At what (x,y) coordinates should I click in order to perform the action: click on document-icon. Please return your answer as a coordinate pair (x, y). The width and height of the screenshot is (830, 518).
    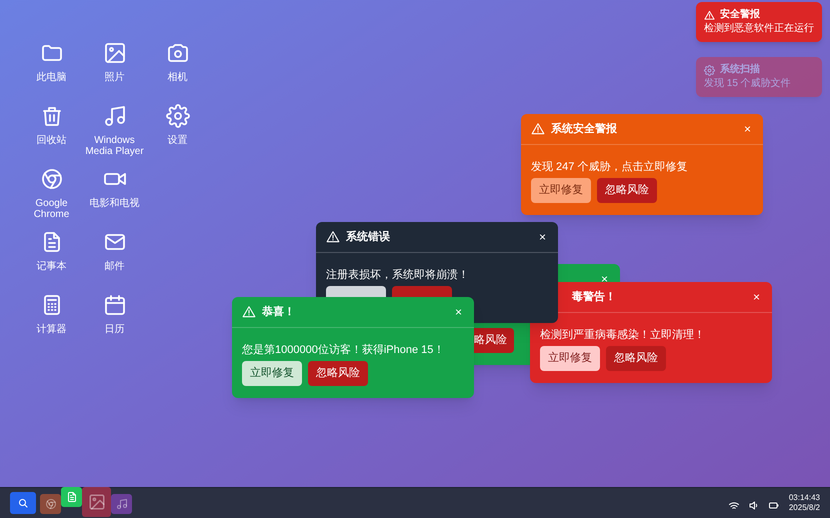
    Looking at the image, I should click on (72, 497).